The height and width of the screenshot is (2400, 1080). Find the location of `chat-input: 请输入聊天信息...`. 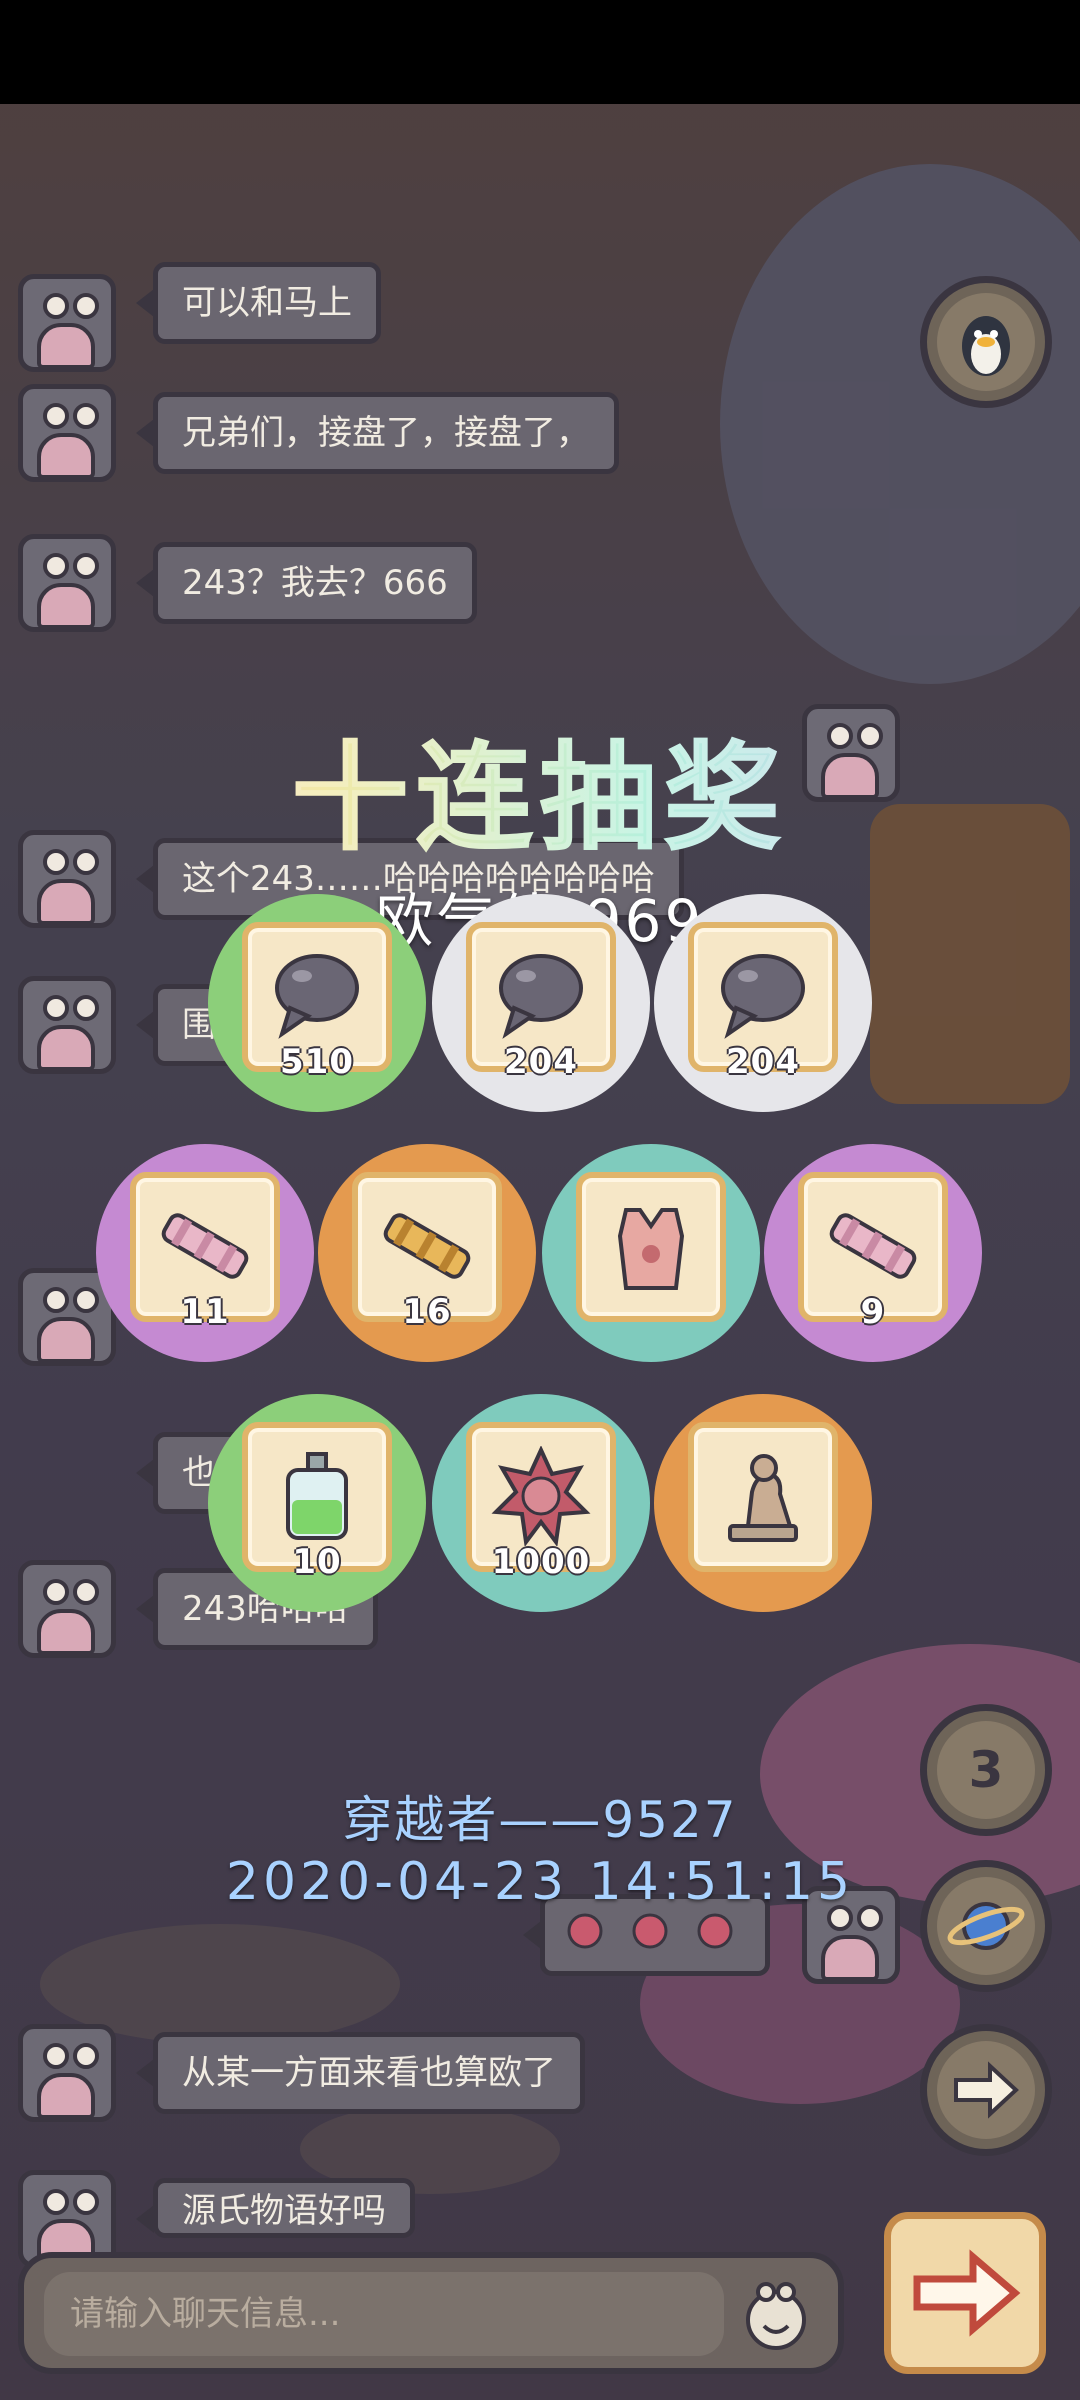

chat-input: 请输入聊天信息... is located at coordinates (384, 2314).